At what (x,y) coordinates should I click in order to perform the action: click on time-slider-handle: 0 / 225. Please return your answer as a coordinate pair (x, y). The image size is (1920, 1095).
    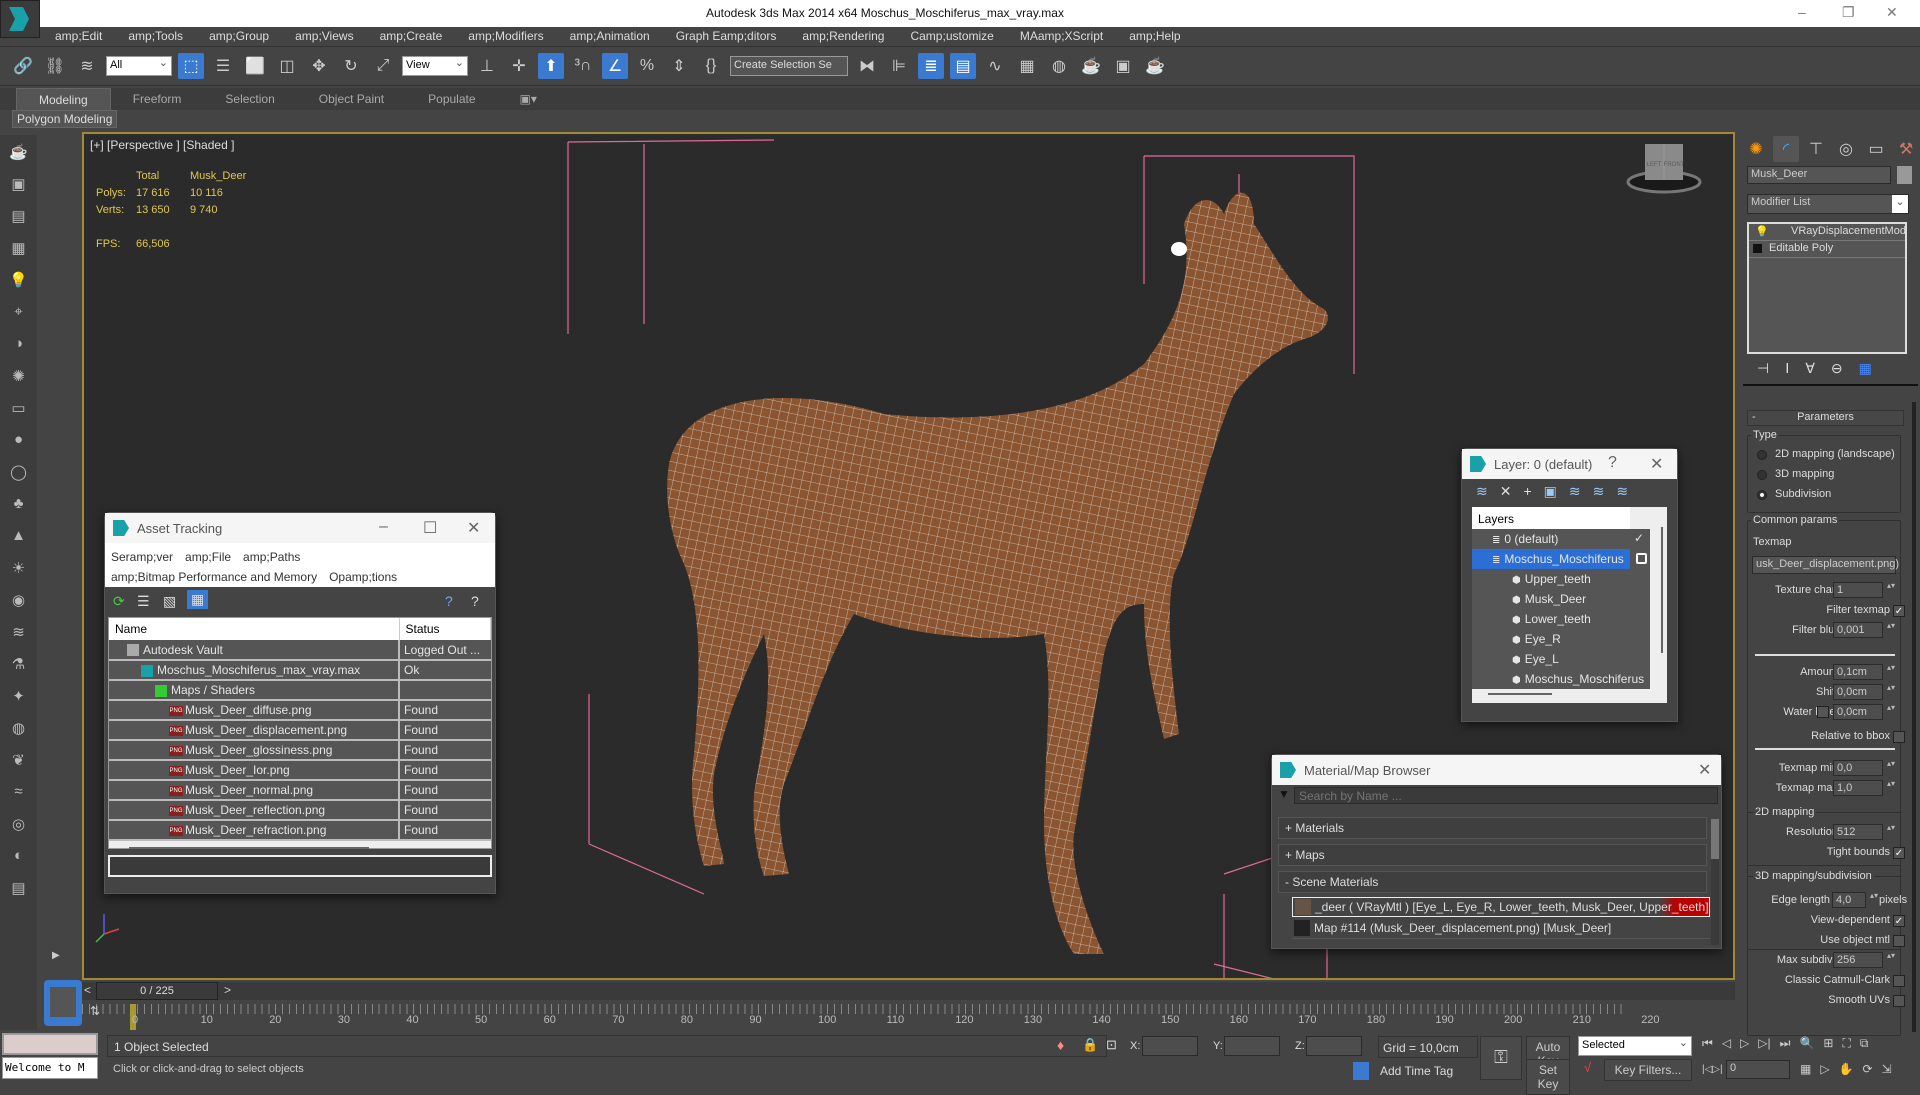
    Looking at the image, I should click on (157, 991).